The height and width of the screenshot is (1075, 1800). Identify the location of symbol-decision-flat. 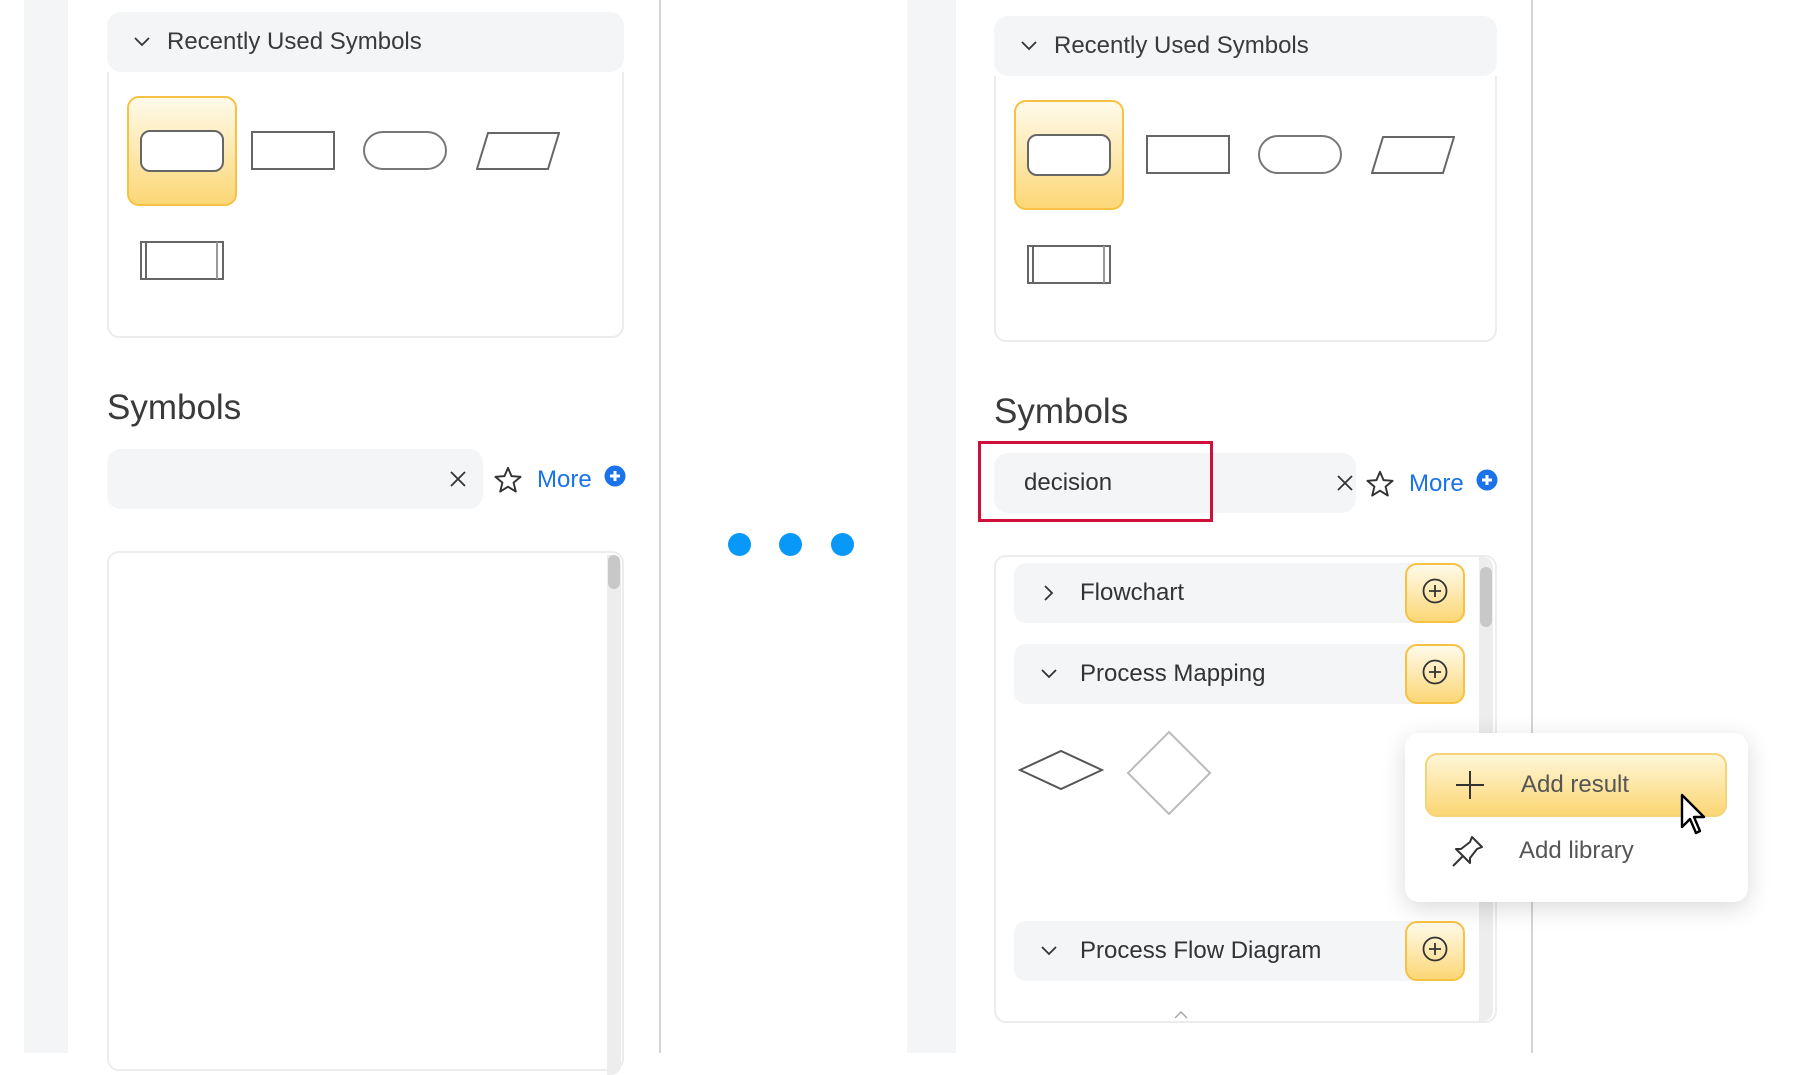
(1061, 772).